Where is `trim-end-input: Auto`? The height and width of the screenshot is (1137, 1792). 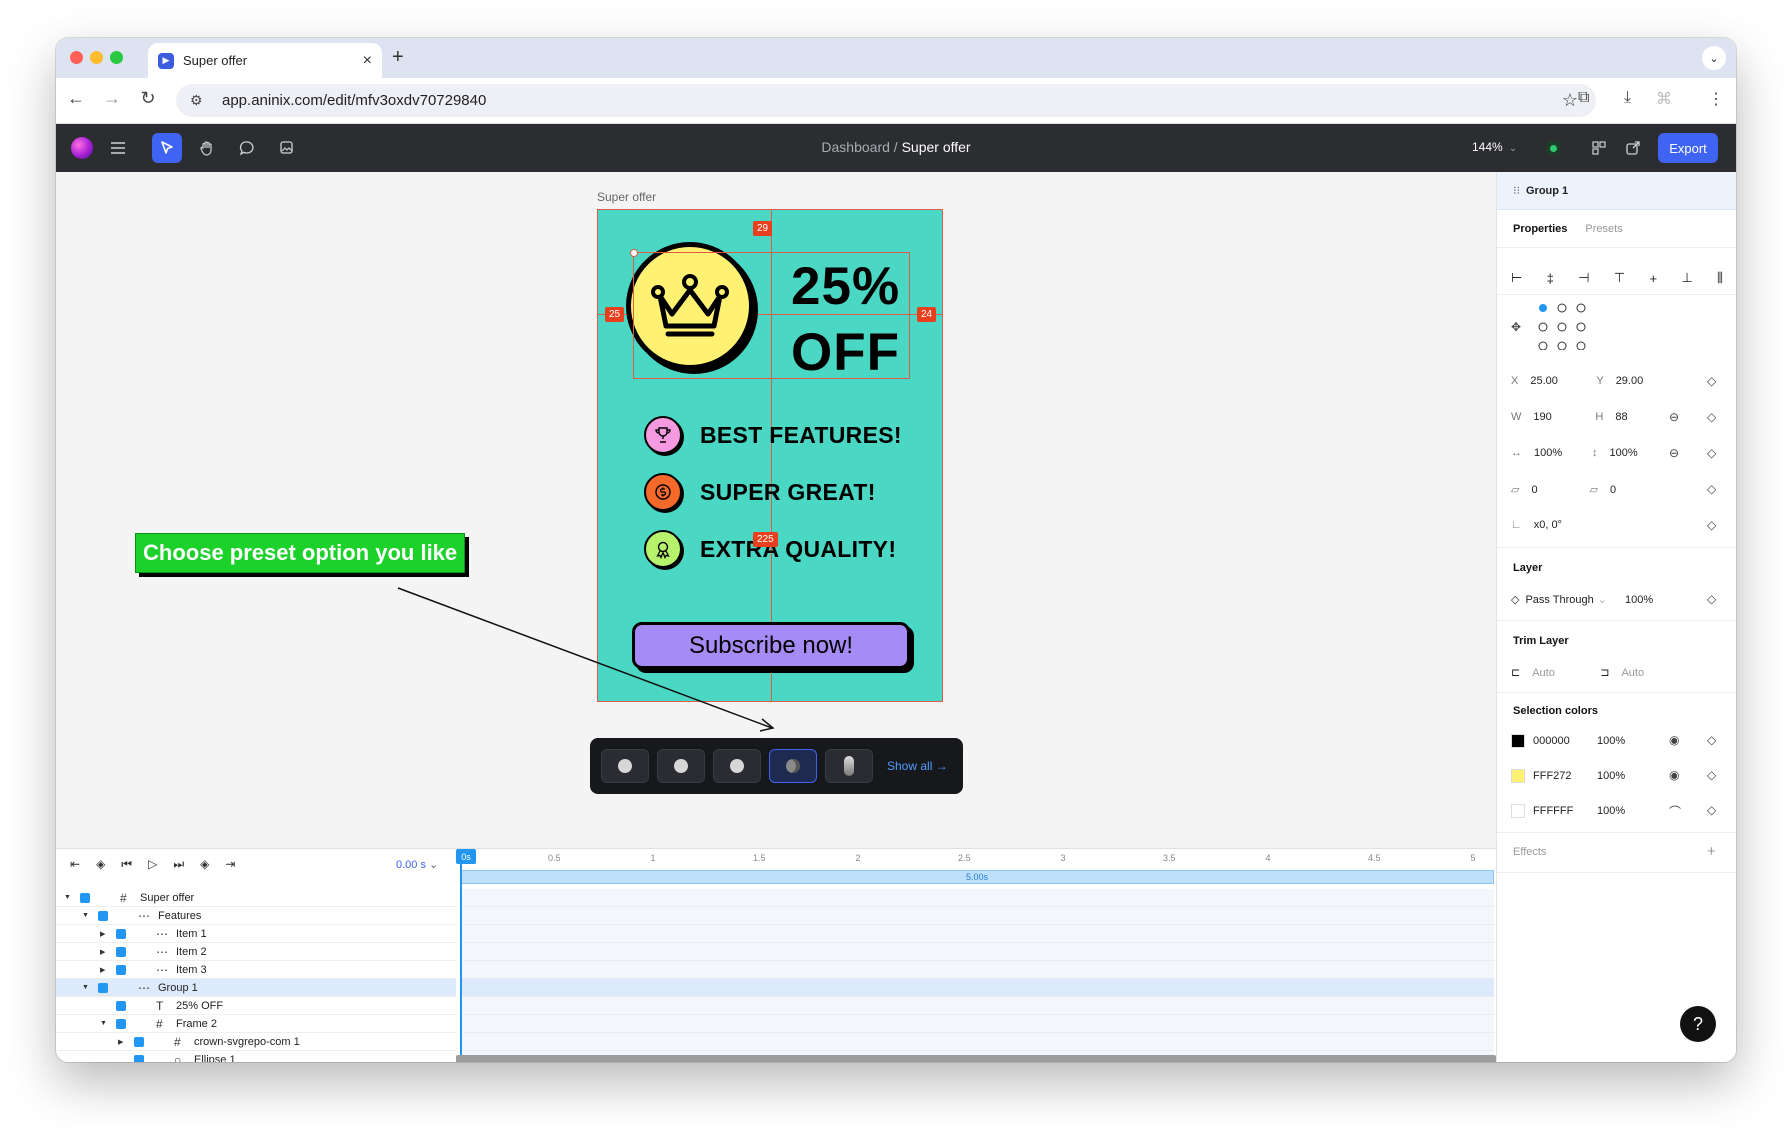 trim-end-input: Auto is located at coordinates (1632, 673).